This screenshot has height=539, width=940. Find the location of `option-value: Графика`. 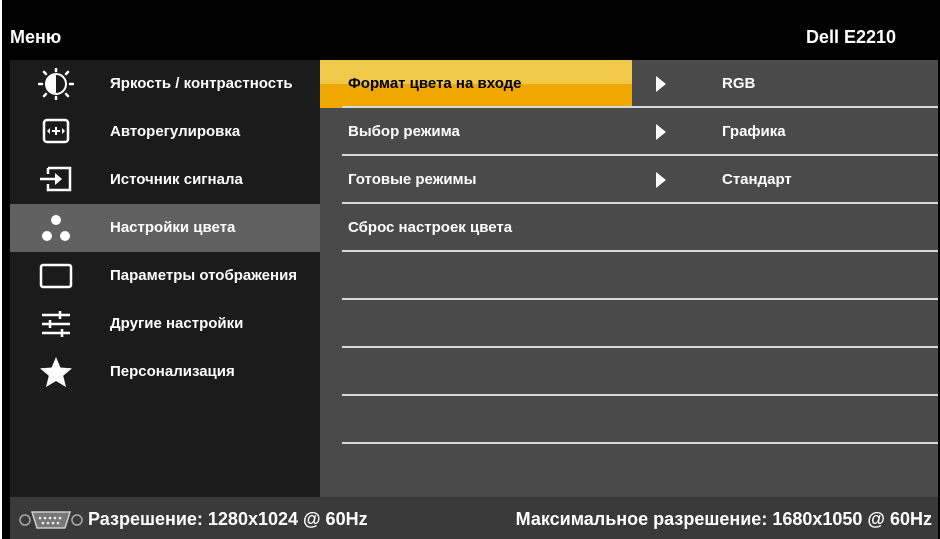

option-value: Графика is located at coordinates (754, 131).